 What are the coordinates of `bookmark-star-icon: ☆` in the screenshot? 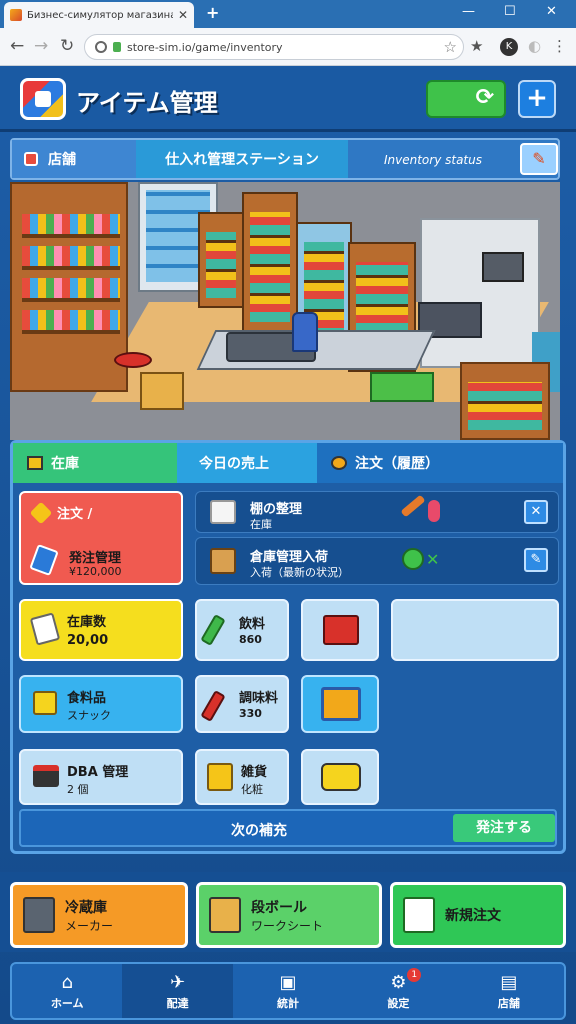 It's located at (450, 47).